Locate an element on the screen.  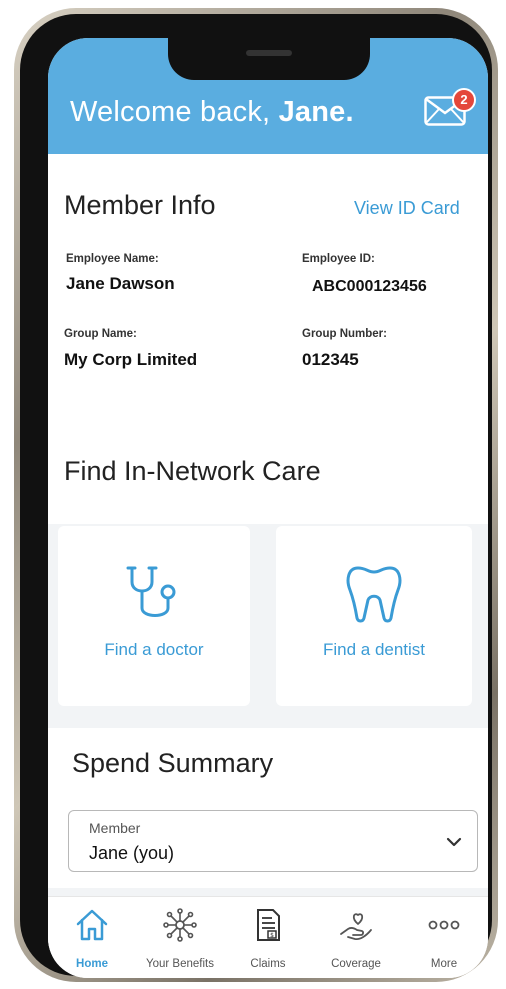
phone-notch is located at coordinates (269, 59).